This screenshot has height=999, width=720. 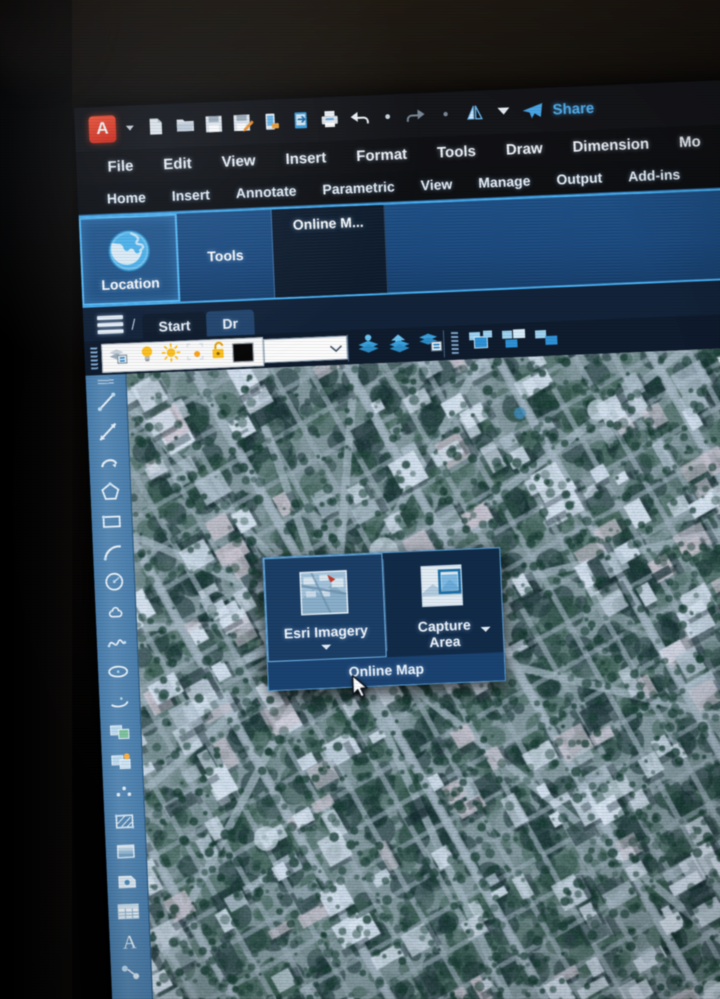 I want to click on save-icon, so click(x=213, y=124).